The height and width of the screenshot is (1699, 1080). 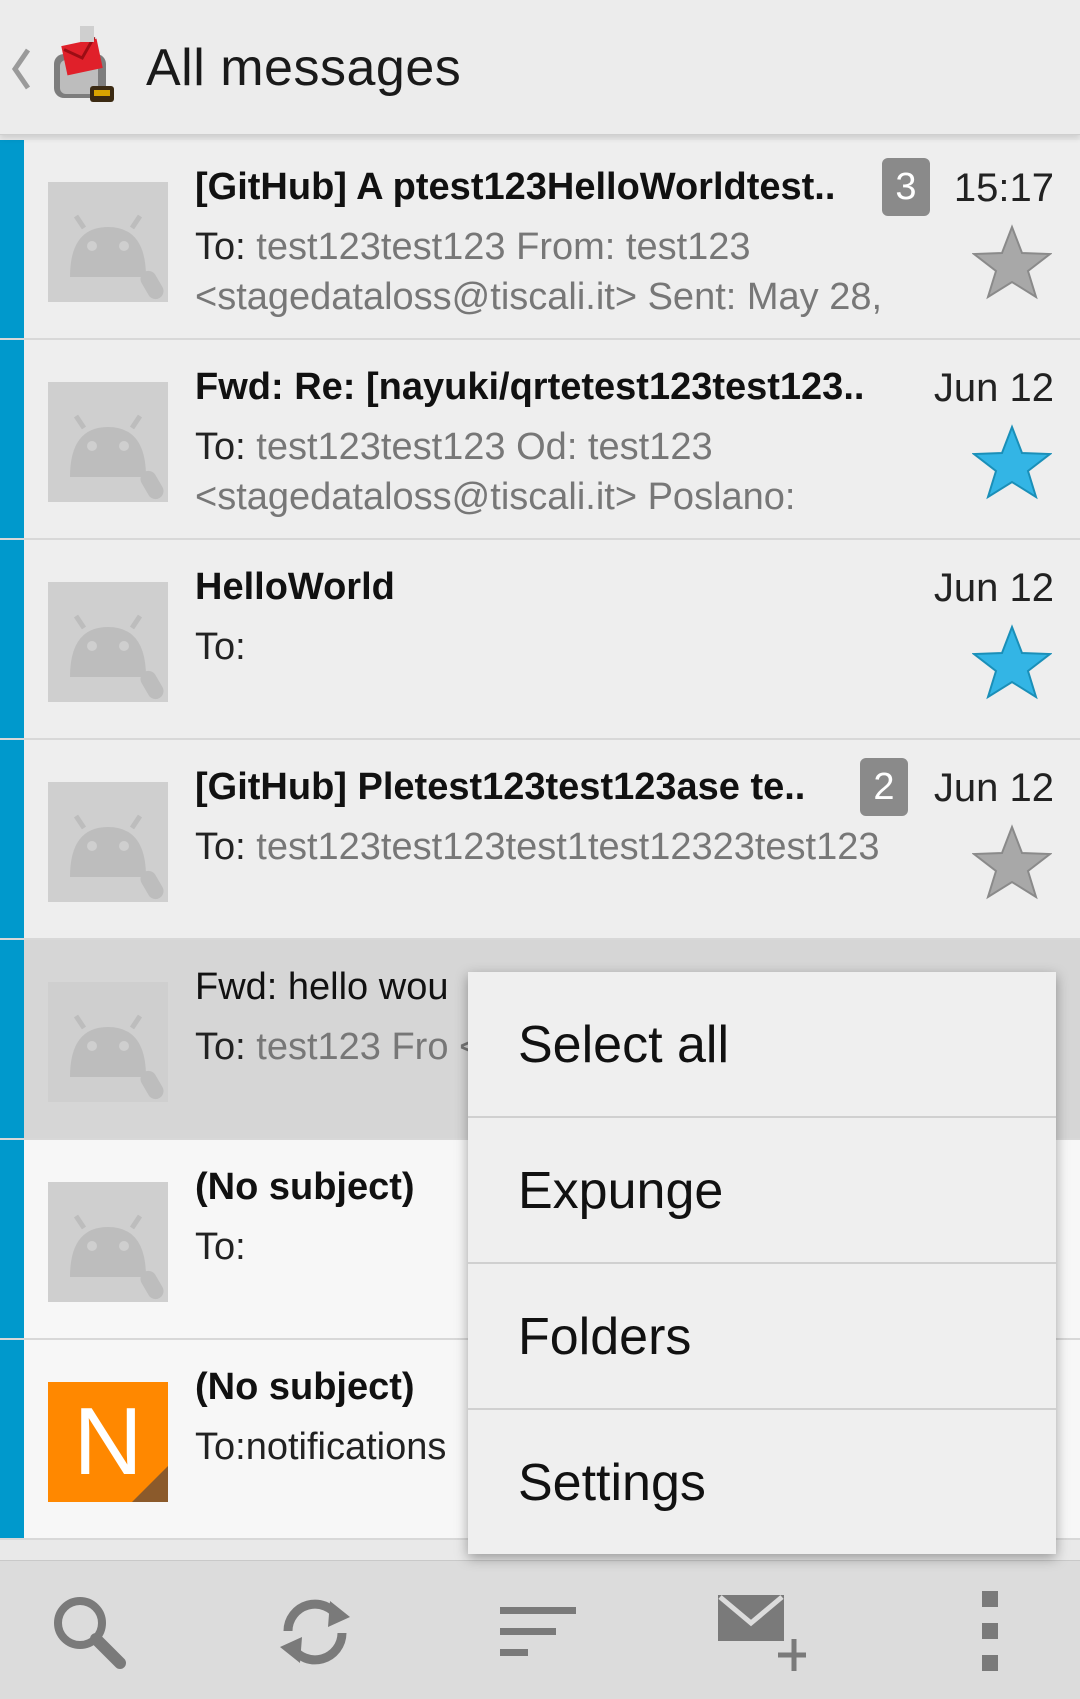 What do you see at coordinates (84, 67) in the screenshot?
I see `app-logo-icon` at bounding box center [84, 67].